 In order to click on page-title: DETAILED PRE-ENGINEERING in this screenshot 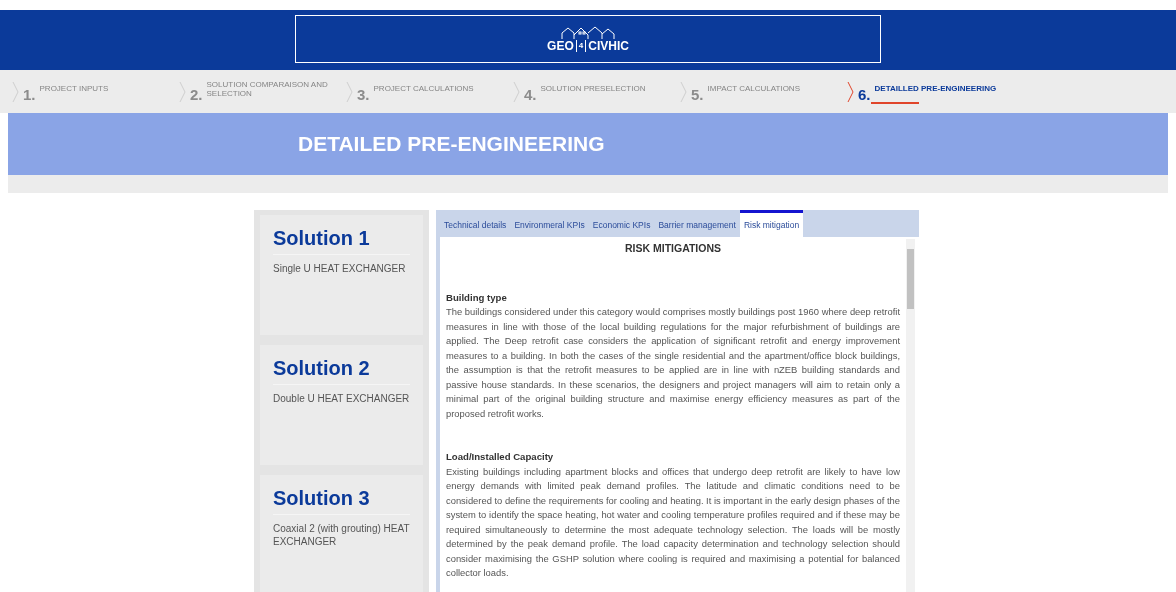, I will do `click(451, 144)`.